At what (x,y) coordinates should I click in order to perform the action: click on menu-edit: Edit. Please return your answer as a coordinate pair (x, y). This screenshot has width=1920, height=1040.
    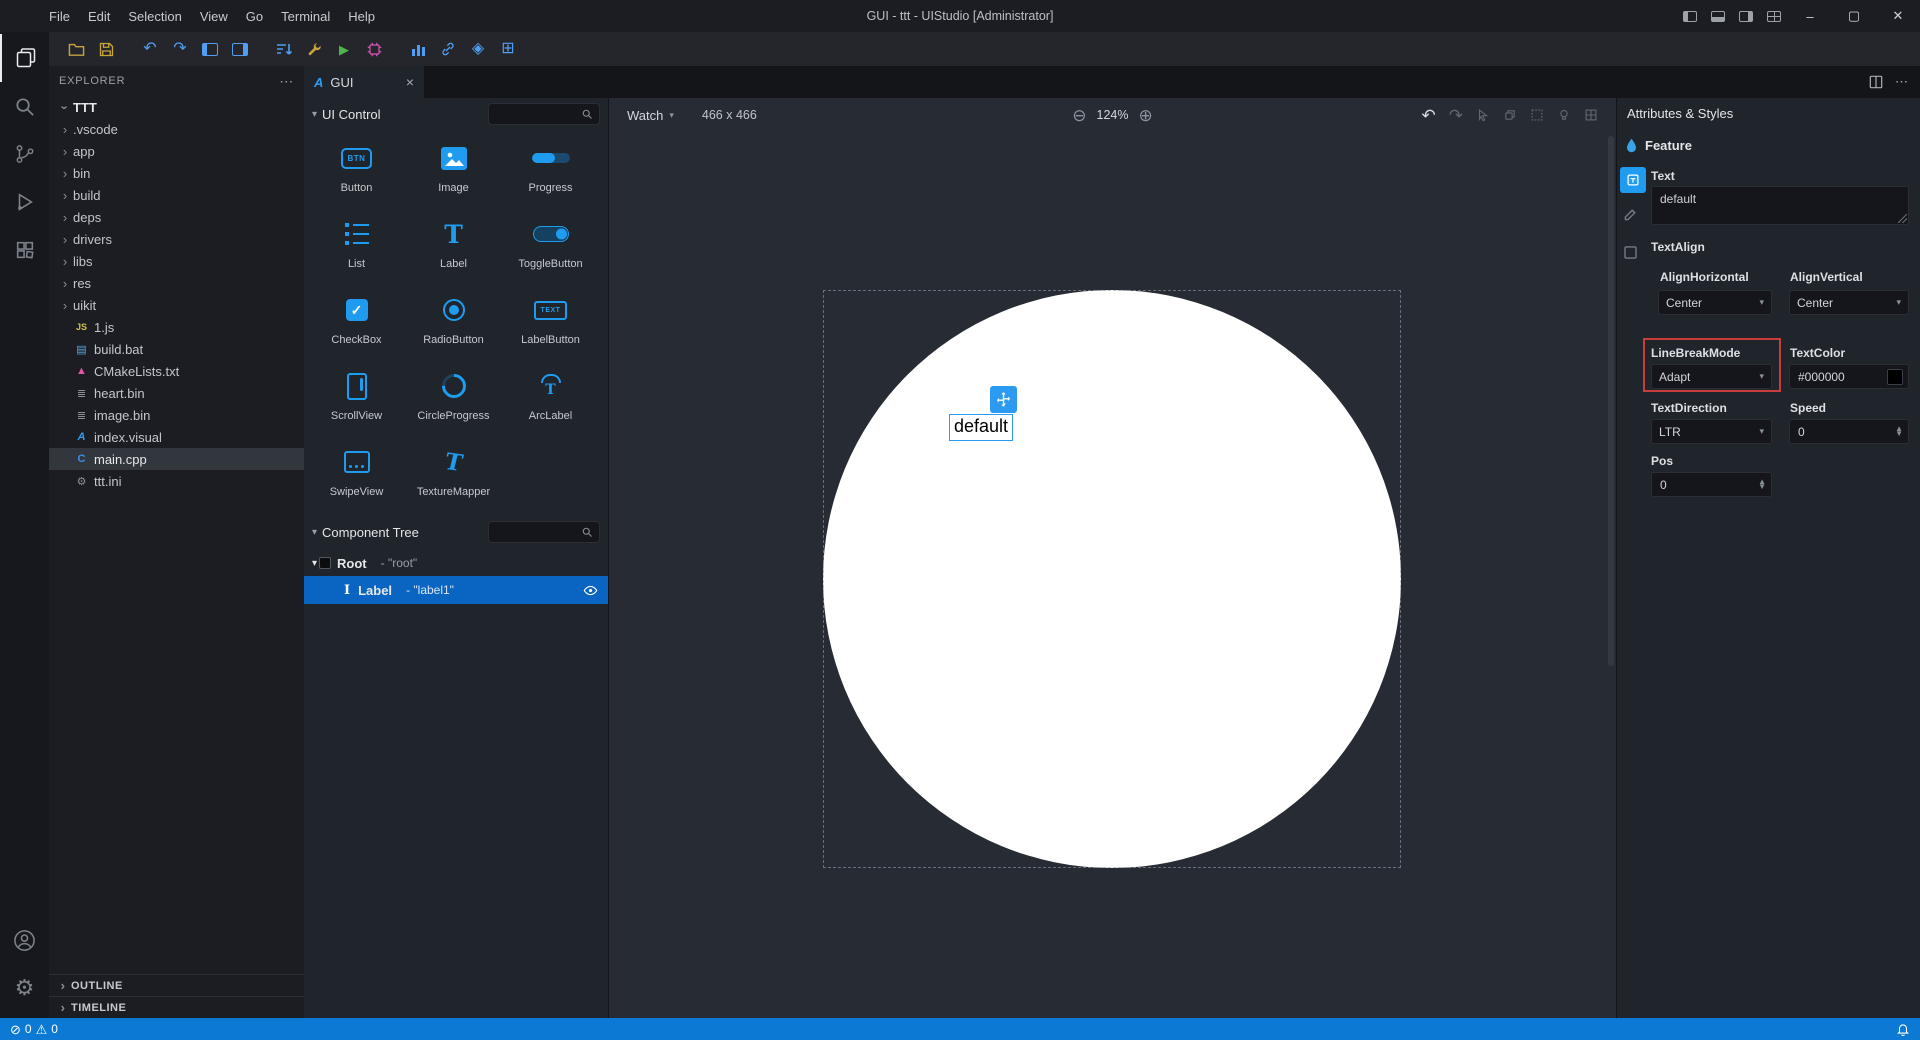
    Looking at the image, I should click on (99, 16).